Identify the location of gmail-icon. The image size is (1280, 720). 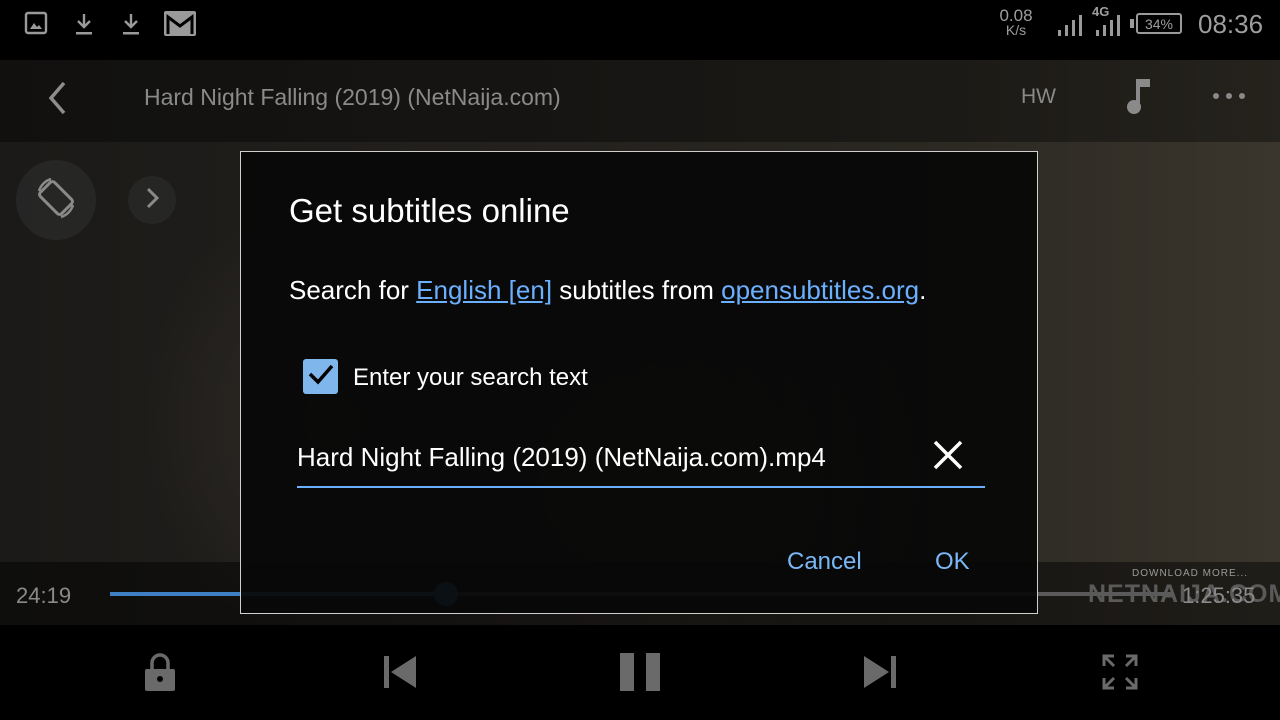
(180, 25).